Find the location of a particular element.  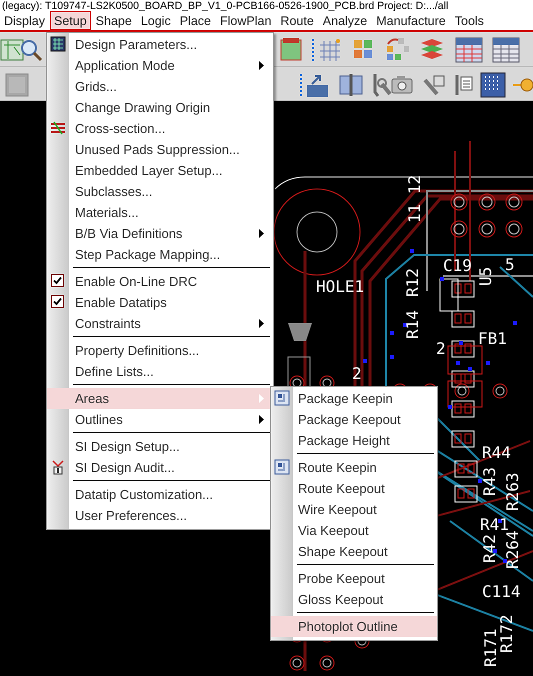

menu-bar-item: Manufacture is located at coordinates (411, 20).